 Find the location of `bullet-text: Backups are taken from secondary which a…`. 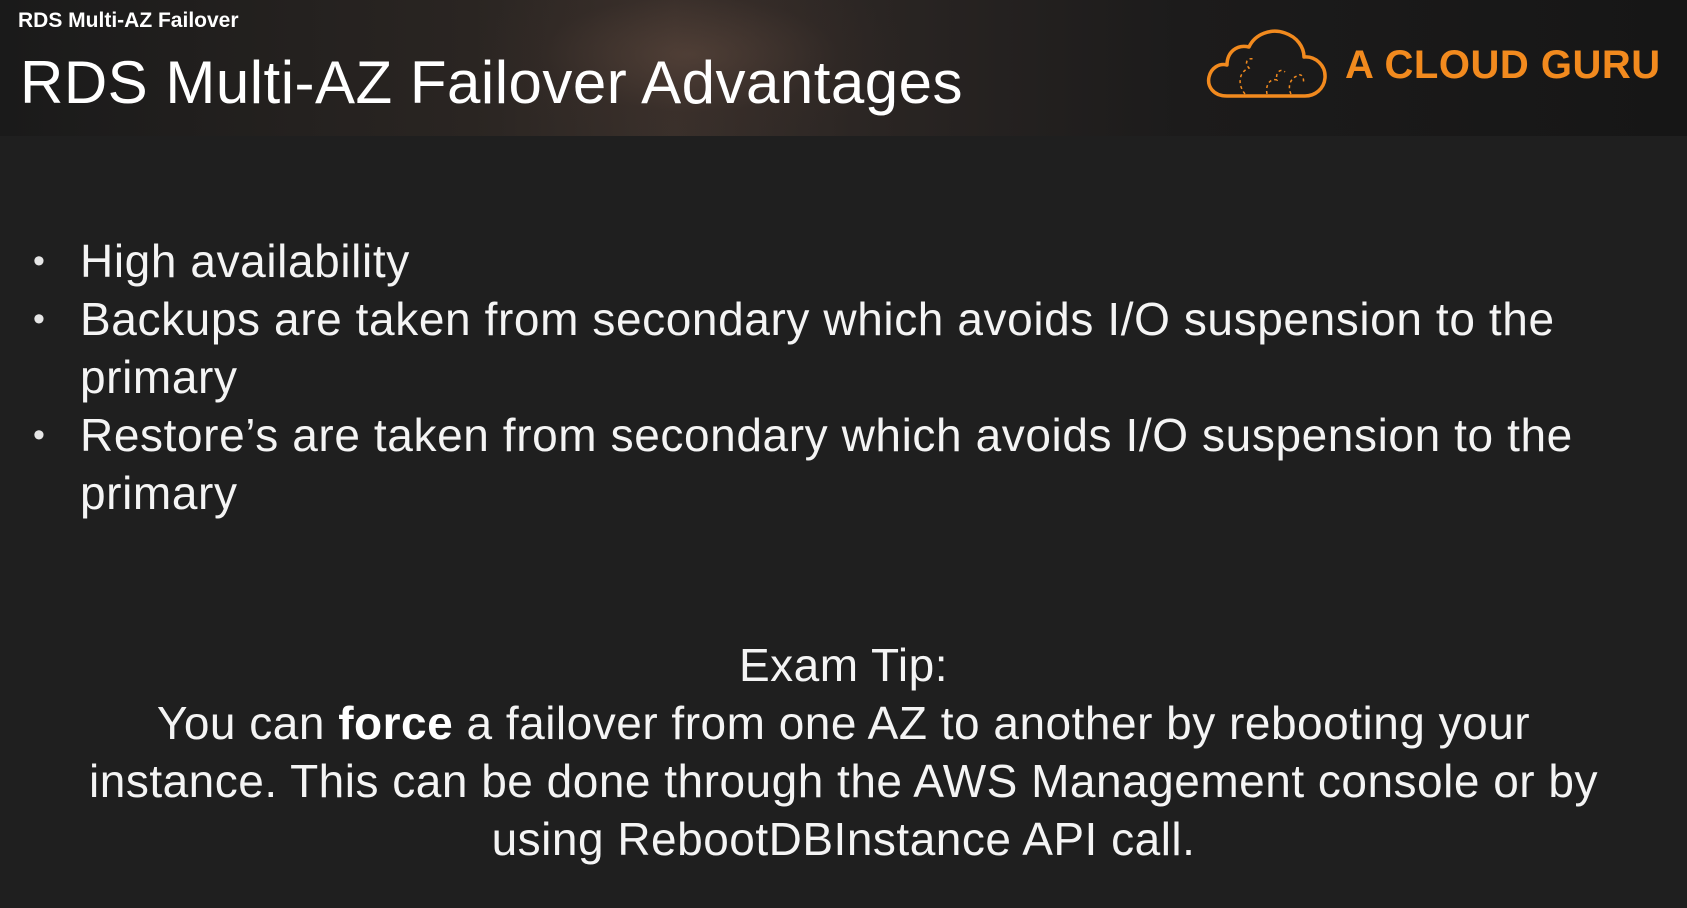

bullet-text: Backups are taken from secondary which a… is located at coordinates (817, 319).